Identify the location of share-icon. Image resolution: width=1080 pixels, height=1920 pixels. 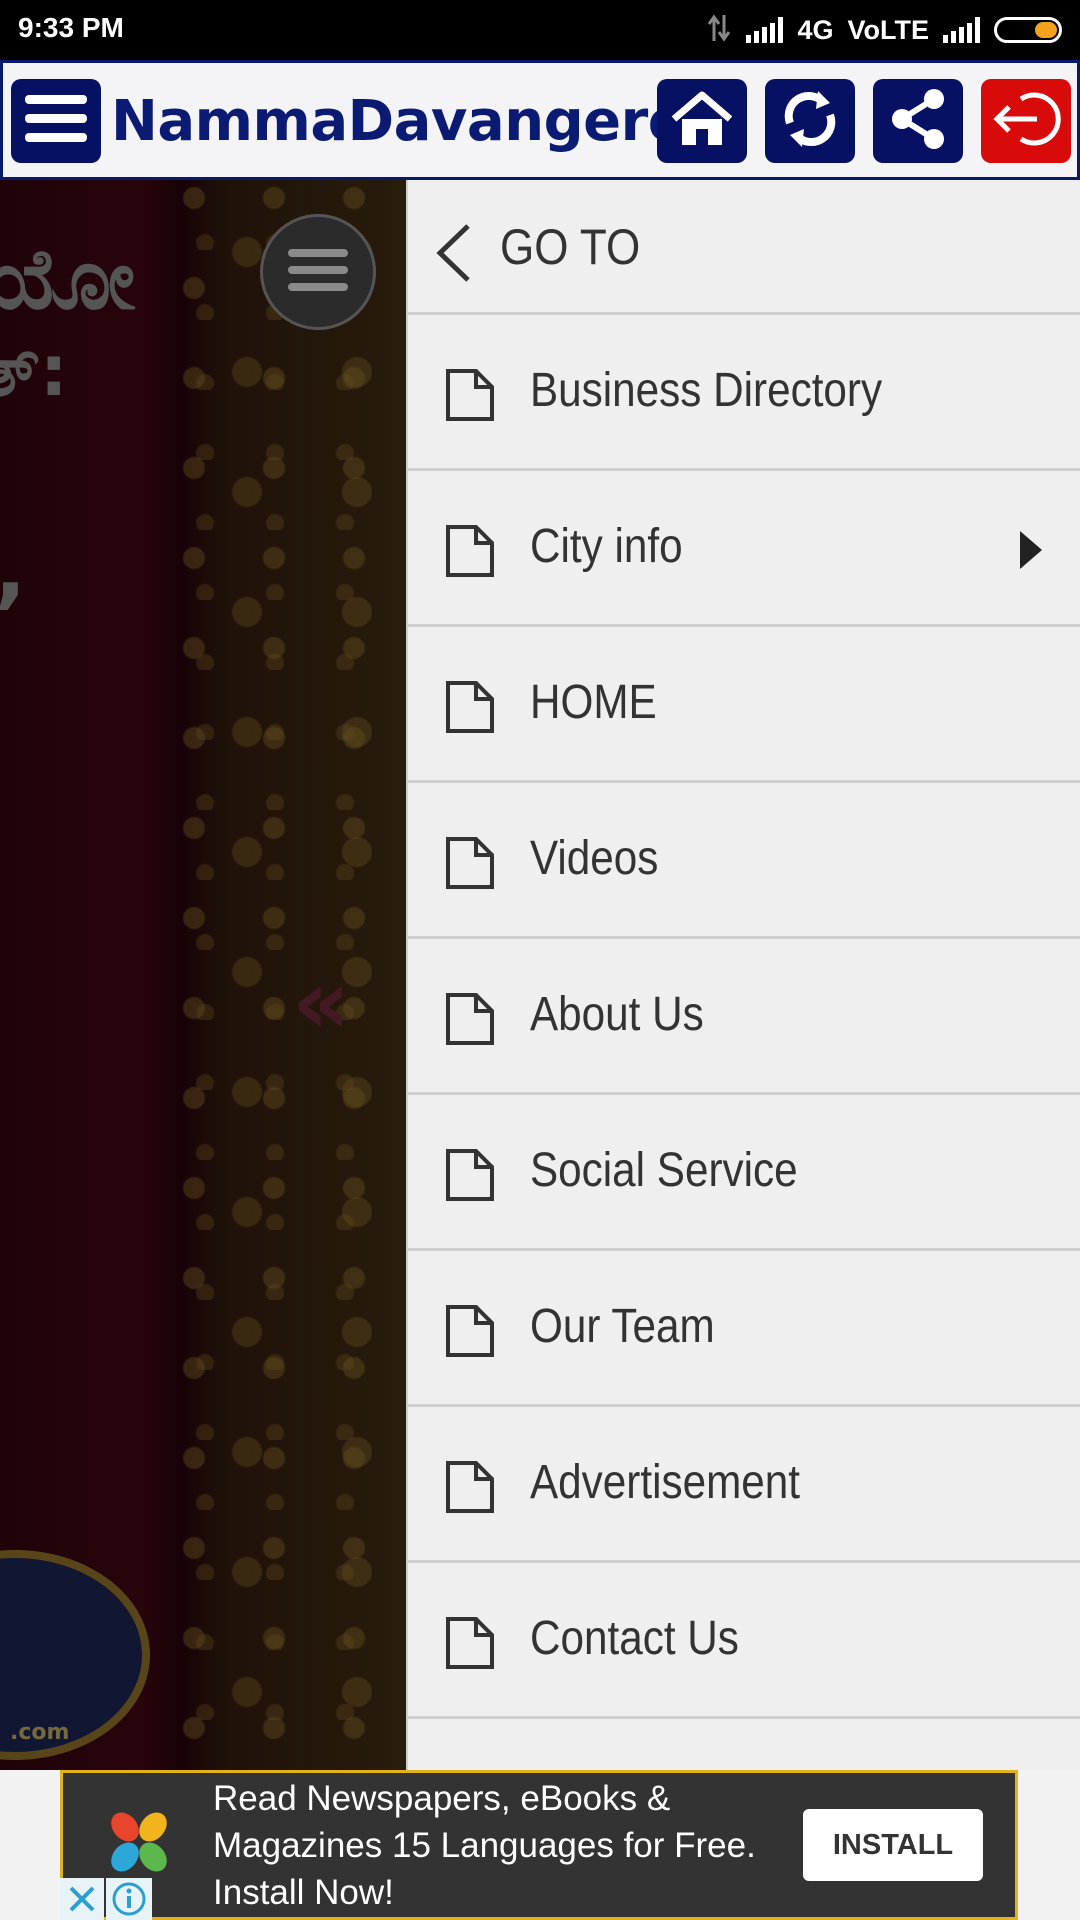
(918, 121).